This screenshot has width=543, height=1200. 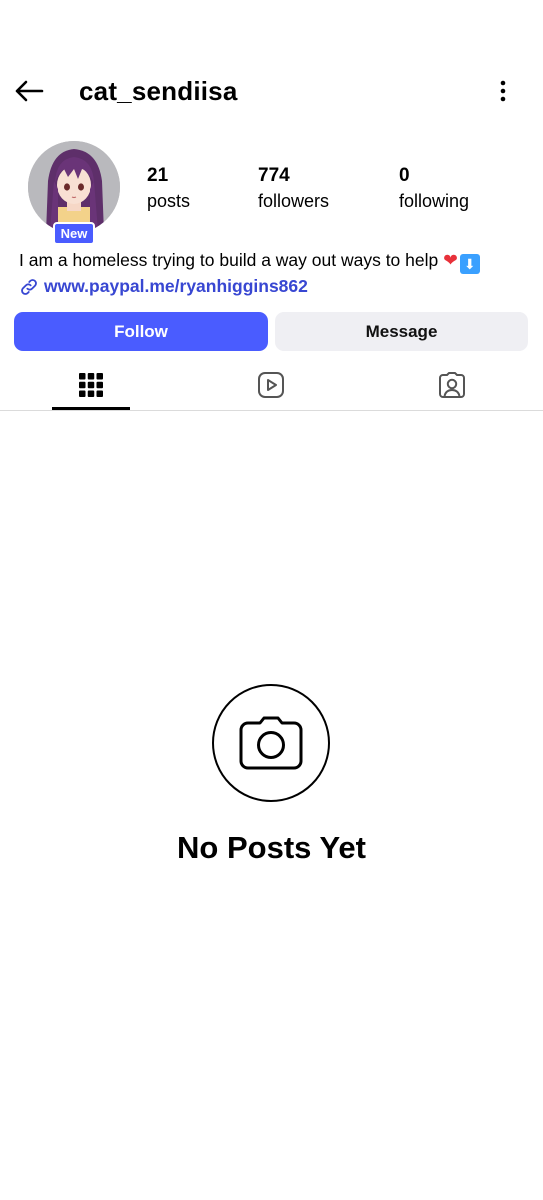 I want to click on follow-button: Follow, so click(x=141, y=331).